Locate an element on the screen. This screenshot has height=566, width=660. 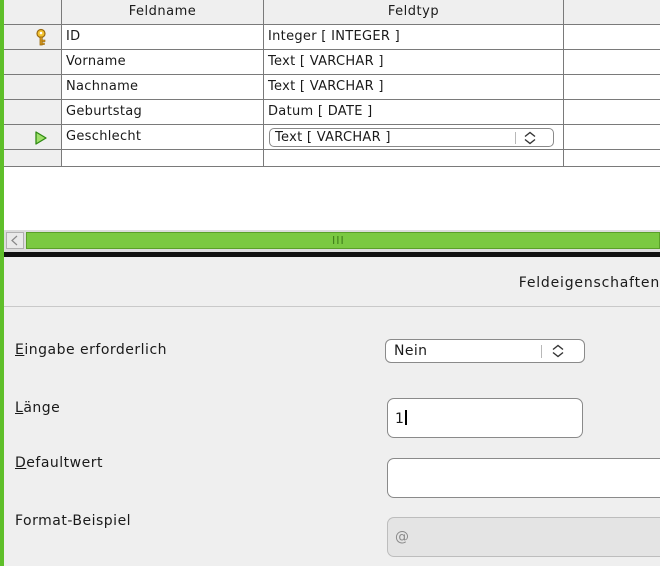
field-type-cell: Datum [ DATE ] is located at coordinates (414, 112).